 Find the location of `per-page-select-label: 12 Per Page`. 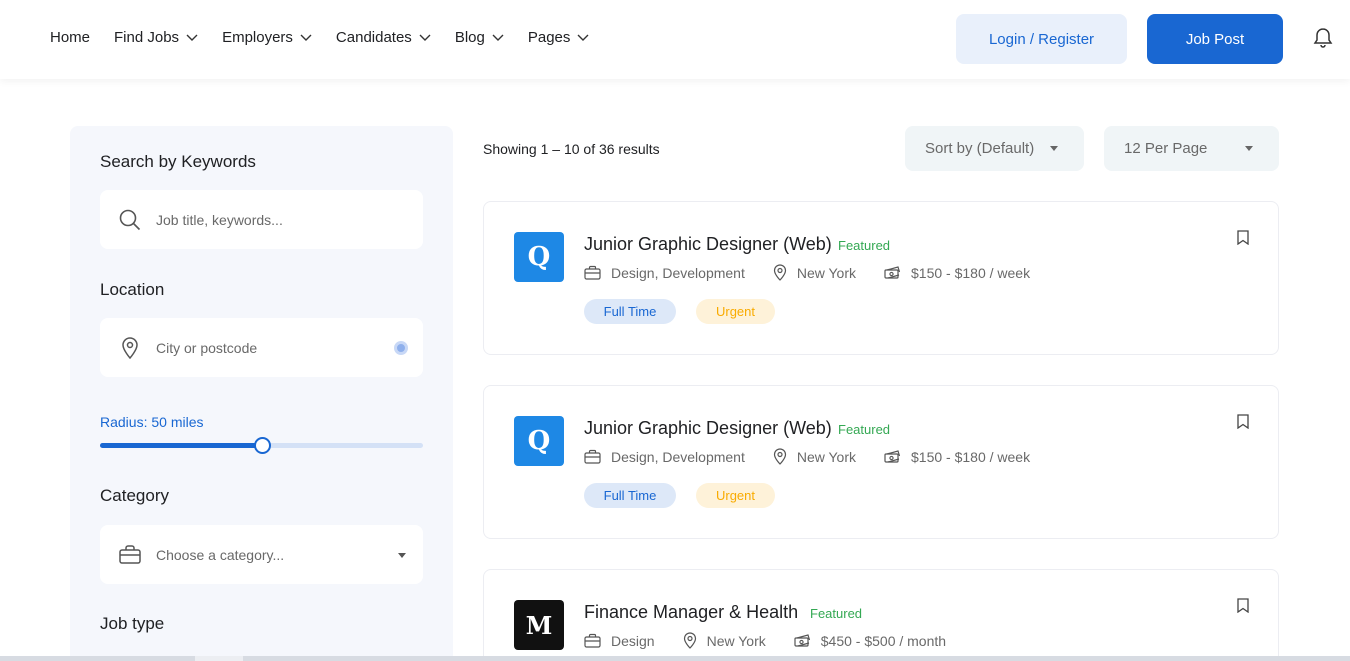

per-page-select-label: 12 Per Page is located at coordinates (1166, 148).